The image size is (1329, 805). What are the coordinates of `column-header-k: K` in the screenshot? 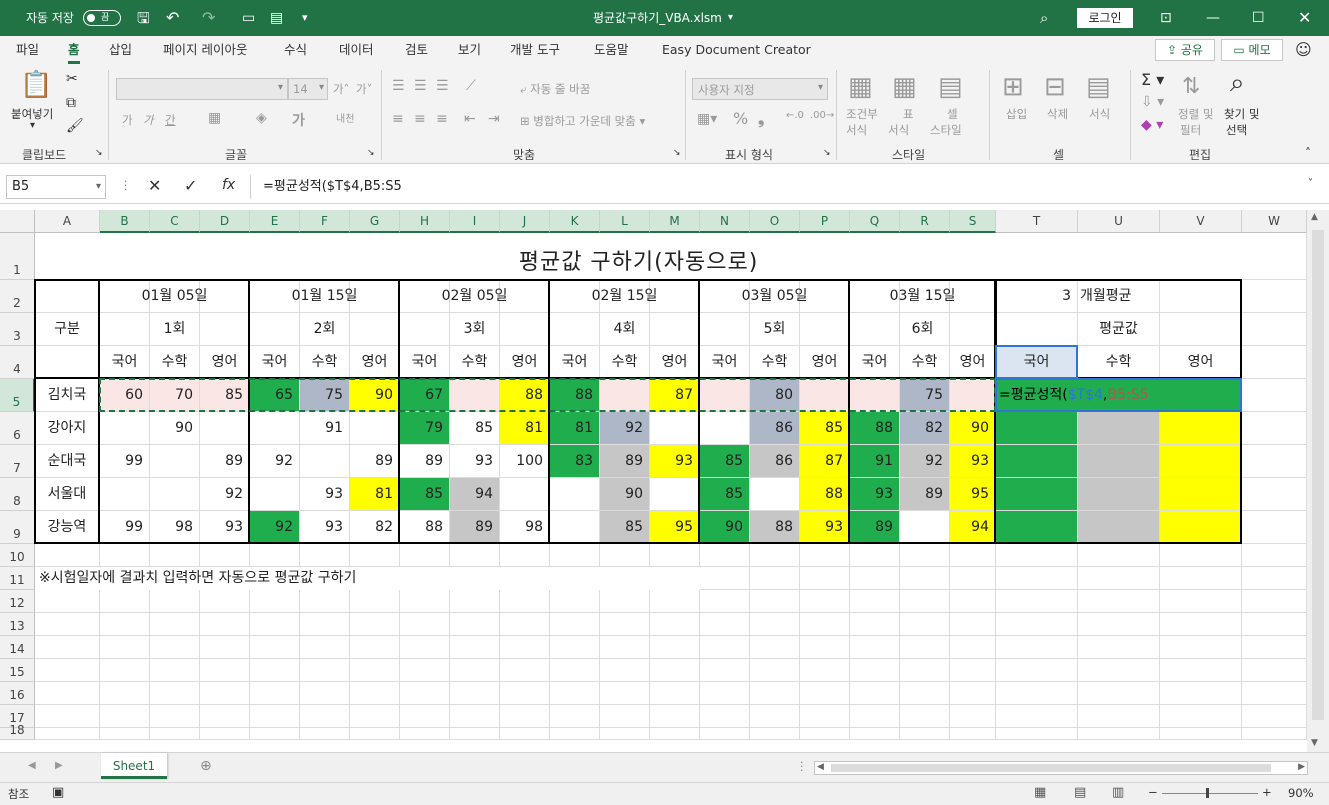 It's located at (575, 221).